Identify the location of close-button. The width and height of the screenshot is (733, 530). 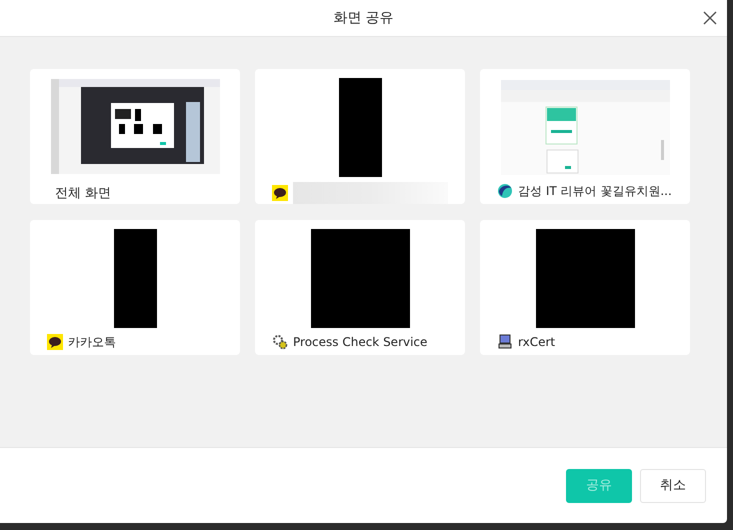
(710, 18).